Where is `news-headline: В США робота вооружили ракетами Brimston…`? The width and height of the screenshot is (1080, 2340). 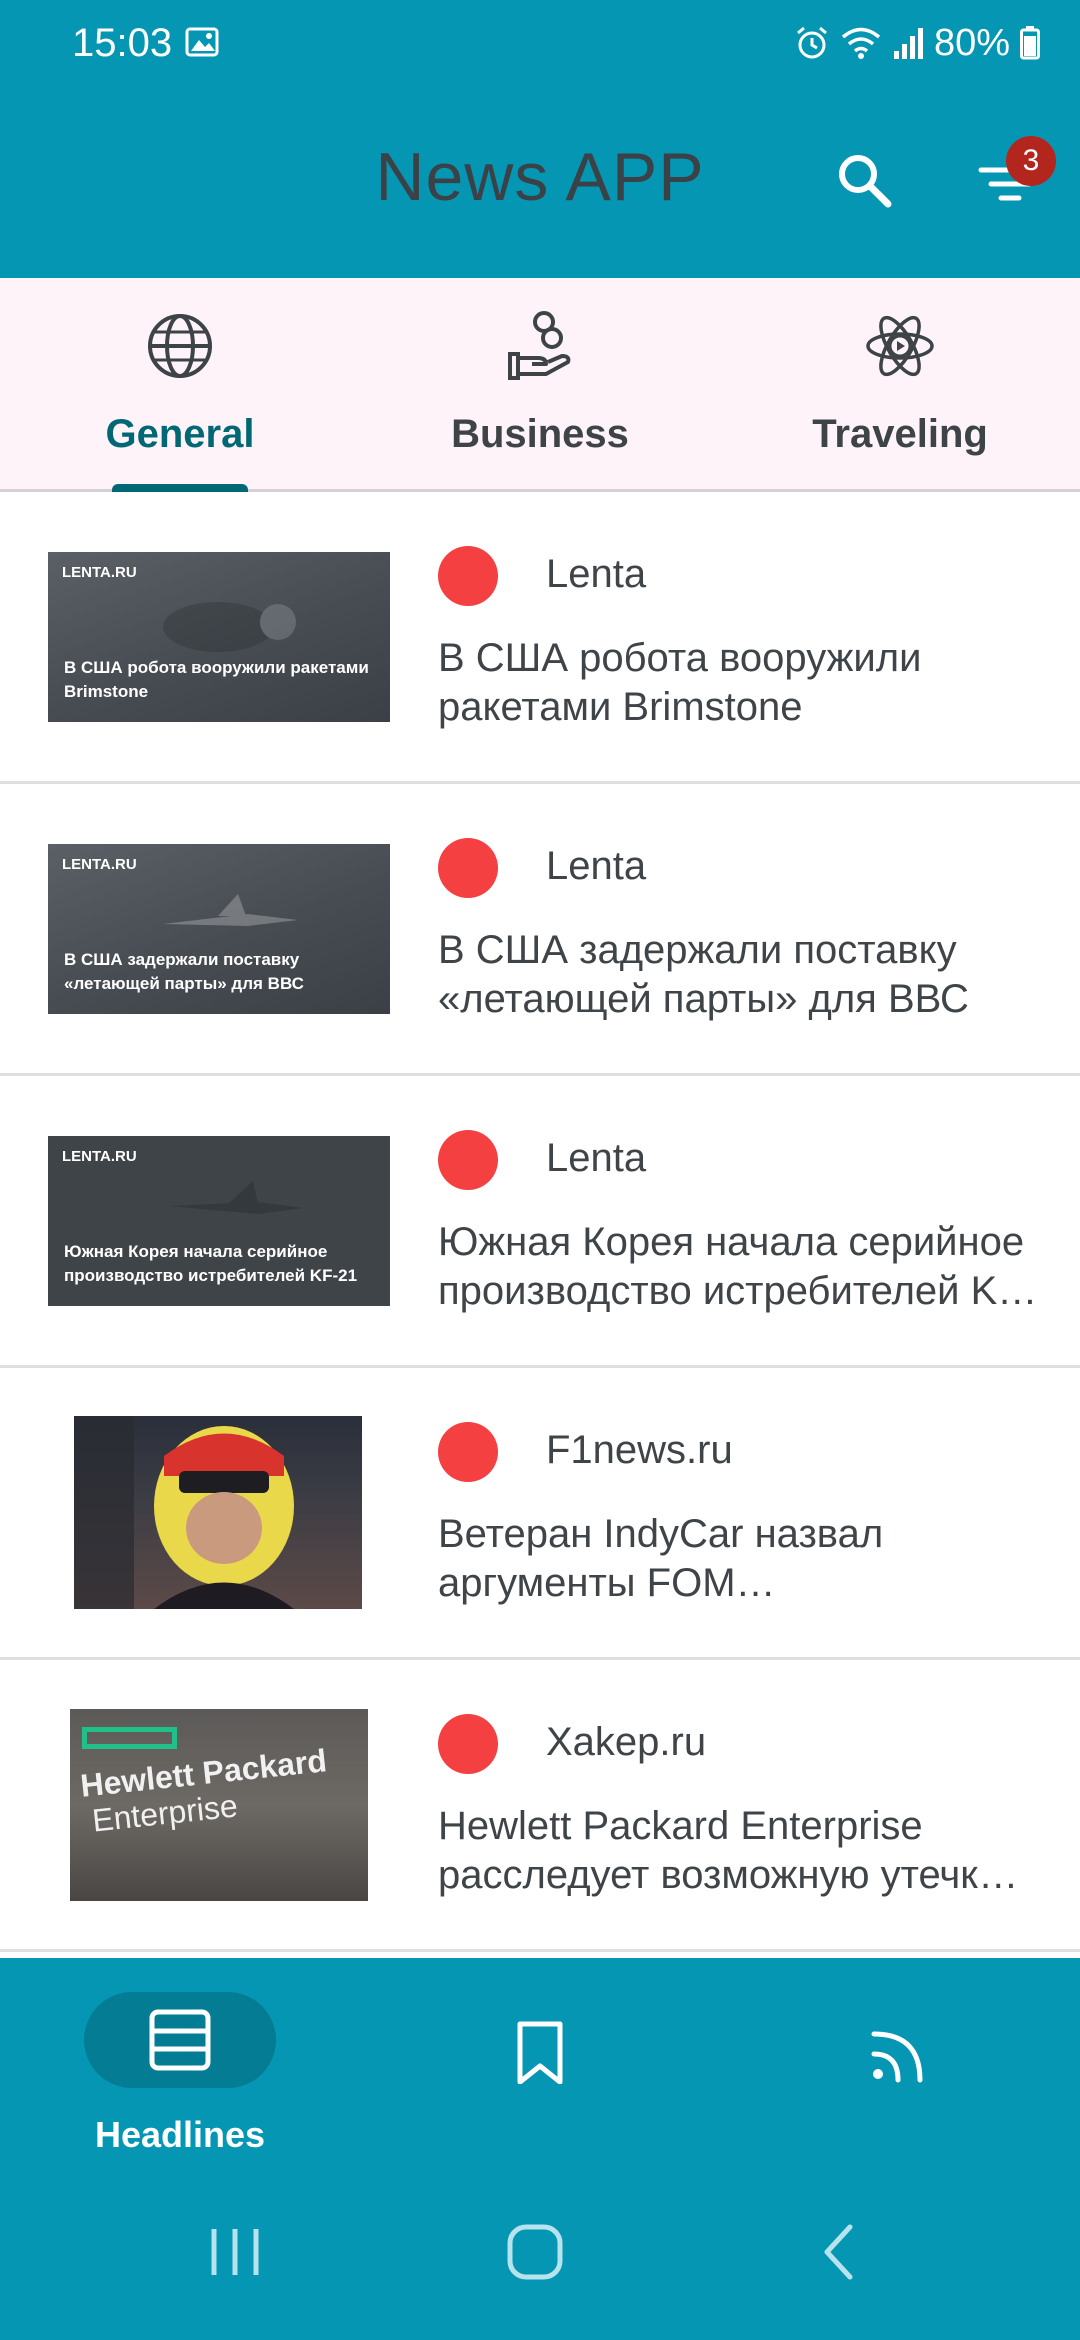 news-headline: В США робота вооружили ракетами Brimston… is located at coordinates (680, 682).